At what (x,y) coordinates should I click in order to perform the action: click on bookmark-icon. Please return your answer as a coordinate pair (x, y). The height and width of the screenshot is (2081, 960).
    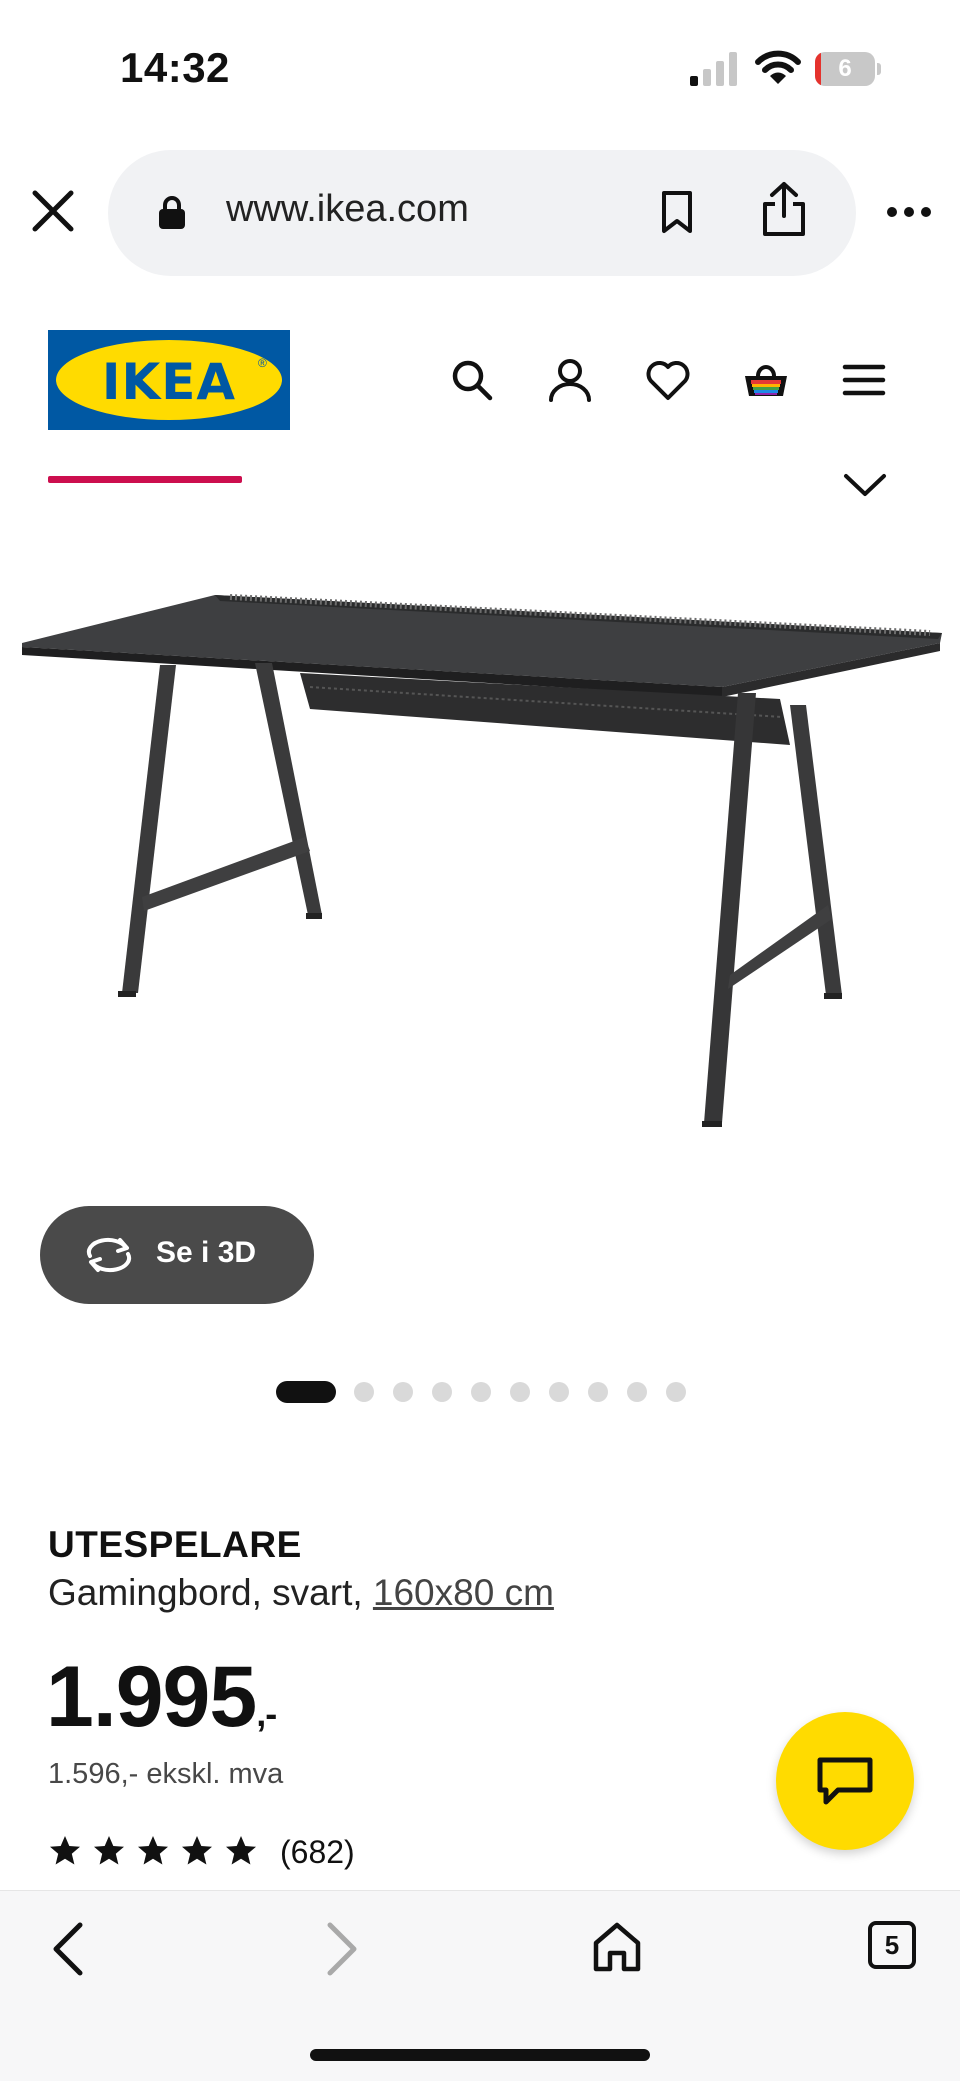
    Looking at the image, I should click on (677, 212).